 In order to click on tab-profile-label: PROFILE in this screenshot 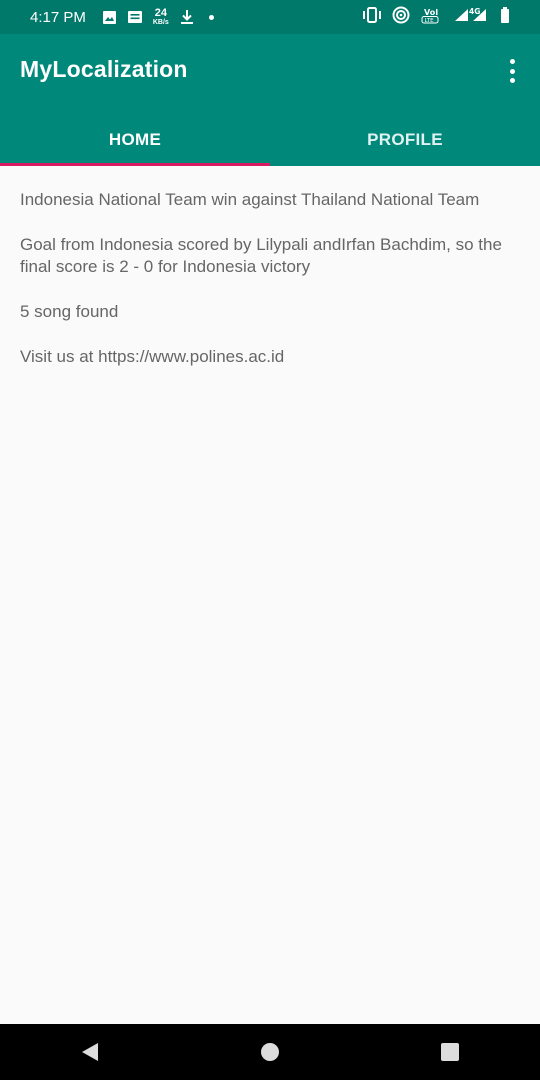, I will do `click(405, 139)`.